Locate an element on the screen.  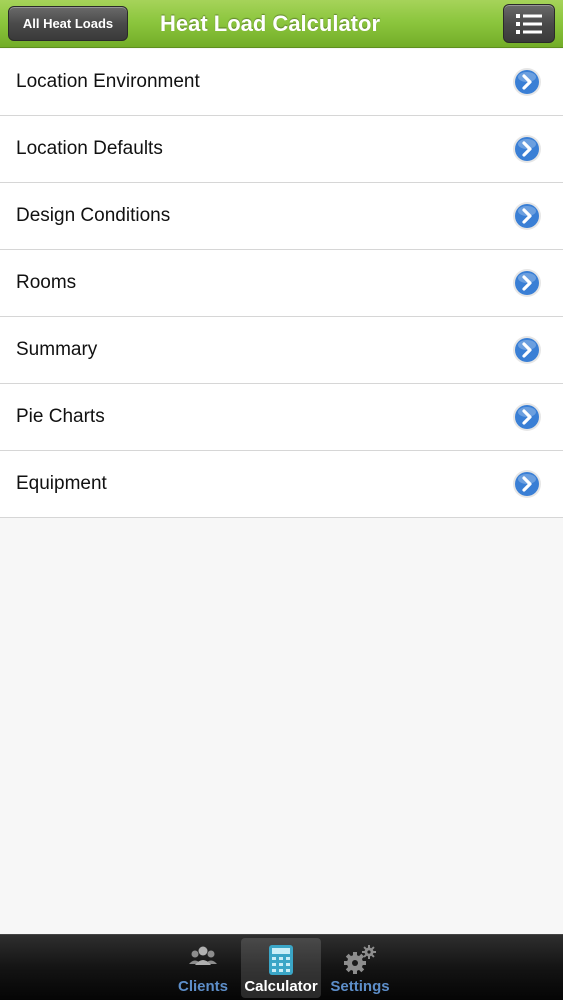
list-item-summary: Summary is located at coordinates (281, 350).